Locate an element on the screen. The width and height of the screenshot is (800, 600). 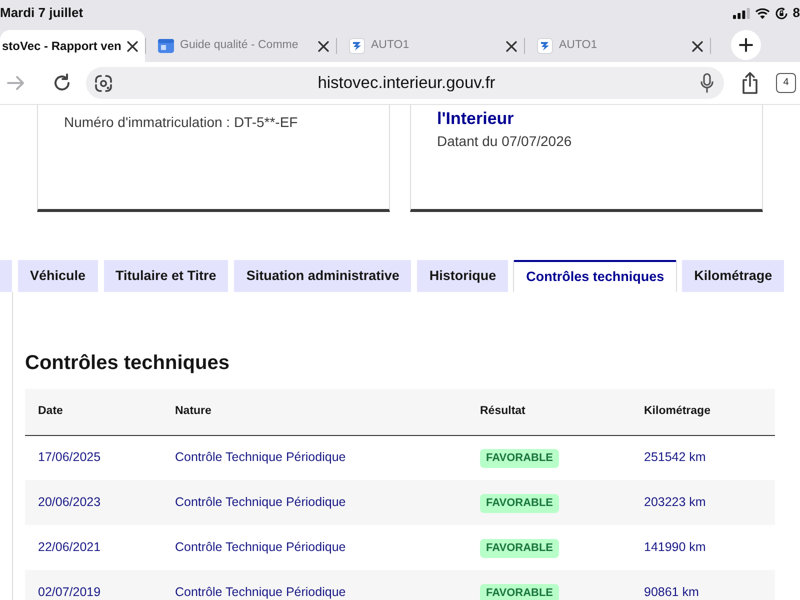
card-text: Numéro d'immatriculation : DT-5**-EF is located at coordinates (181, 122).